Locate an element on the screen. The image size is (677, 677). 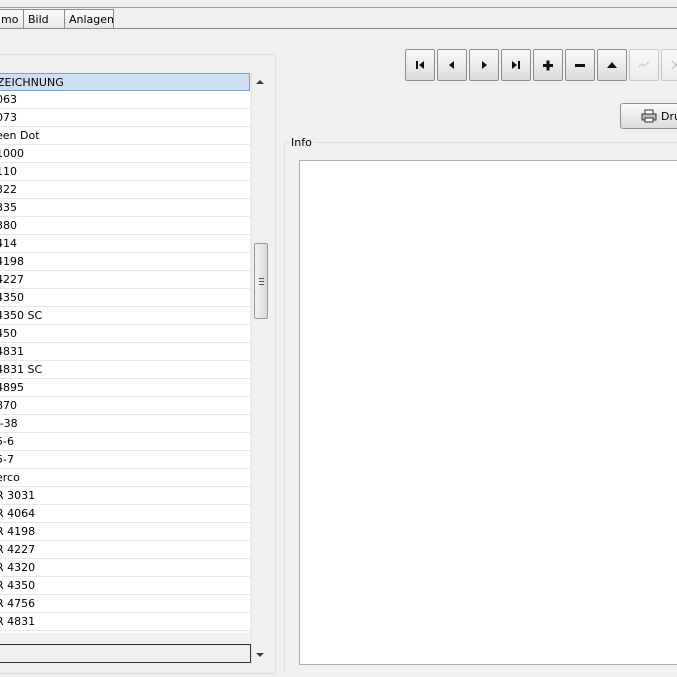
first-record-button is located at coordinates (420, 65).